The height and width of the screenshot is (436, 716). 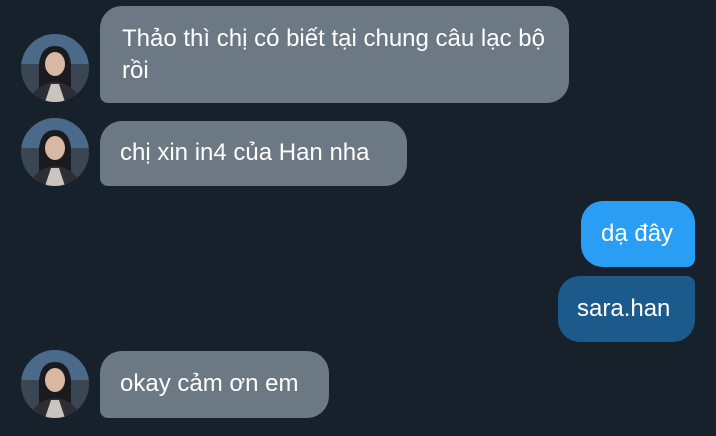 I want to click on message-bubble-incoming: okay cảm ơn em, so click(x=214, y=384).